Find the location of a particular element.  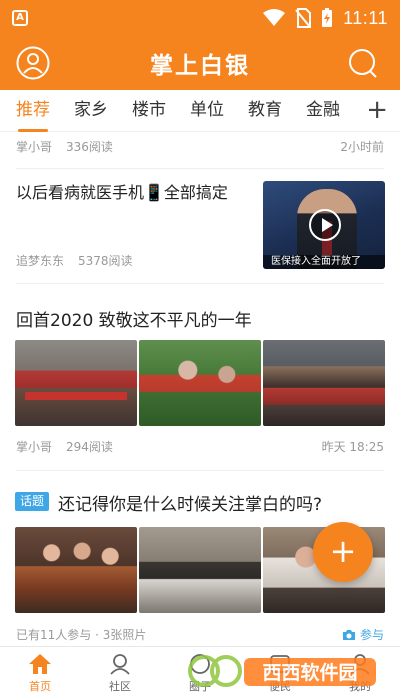

article-reads: 5378阅读 is located at coordinates (105, 261).